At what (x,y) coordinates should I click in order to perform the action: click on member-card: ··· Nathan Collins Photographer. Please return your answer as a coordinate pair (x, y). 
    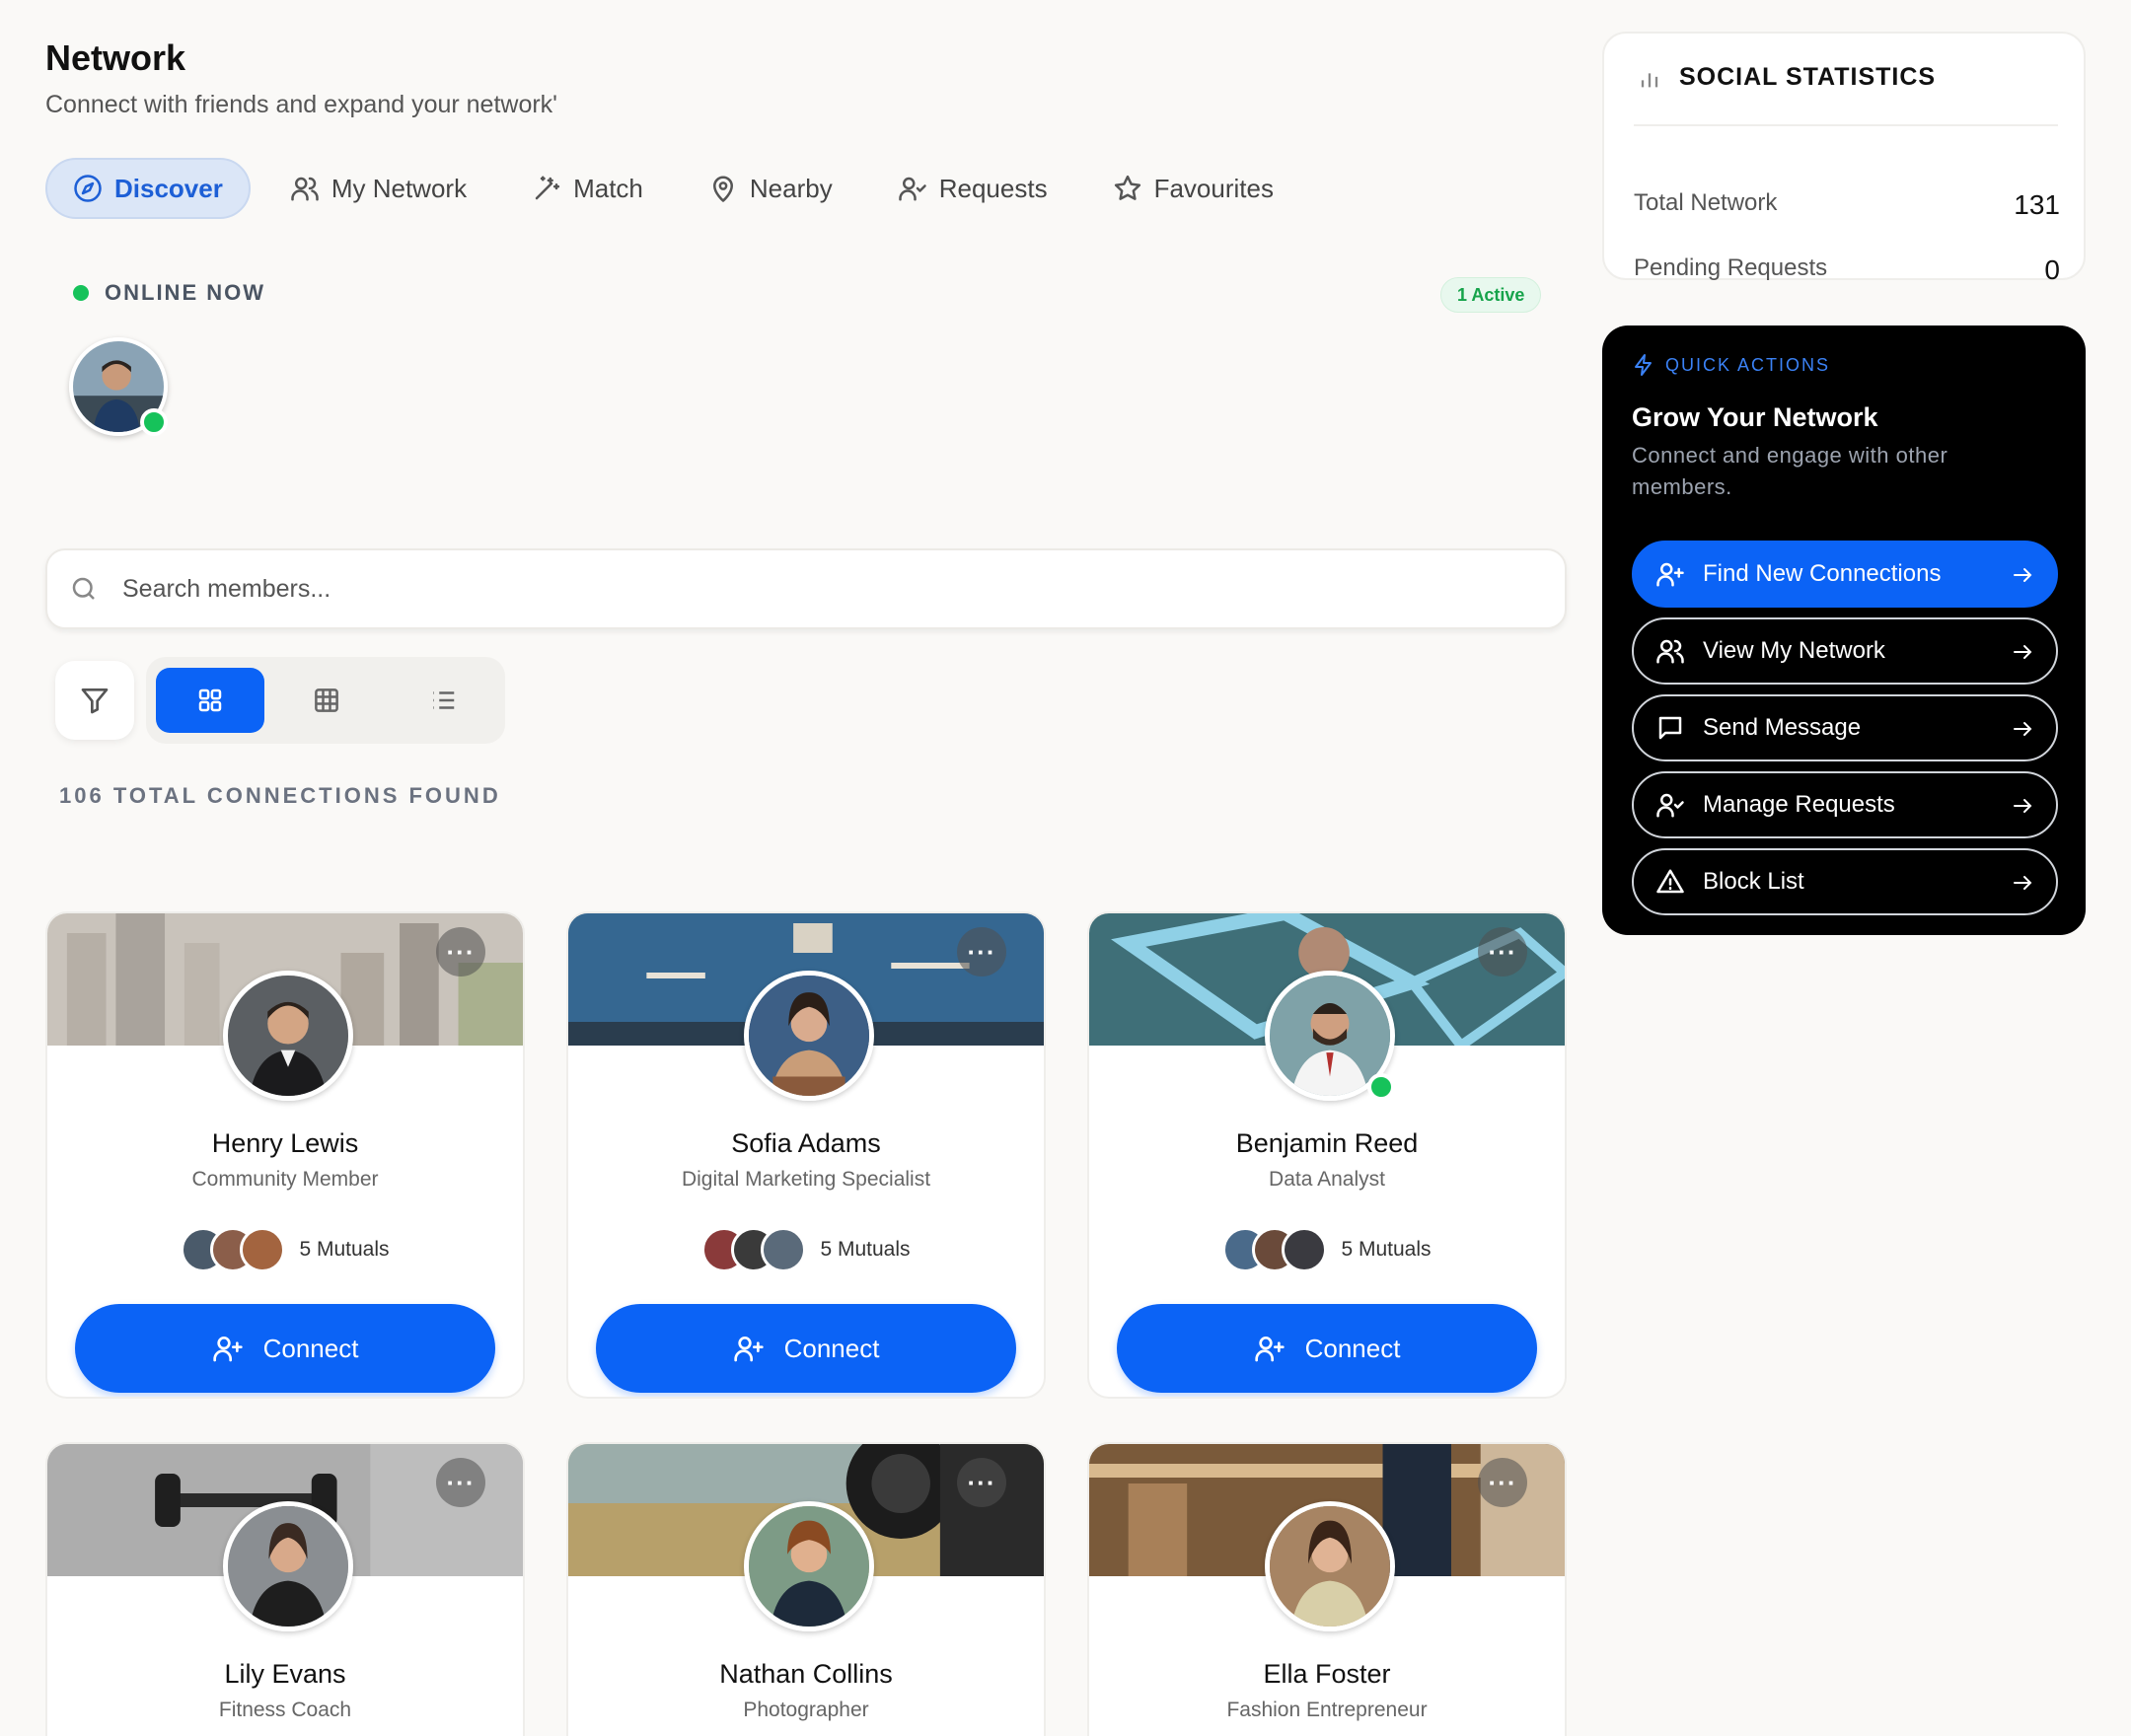
    Looking at the image, I should click on (806, 1589).